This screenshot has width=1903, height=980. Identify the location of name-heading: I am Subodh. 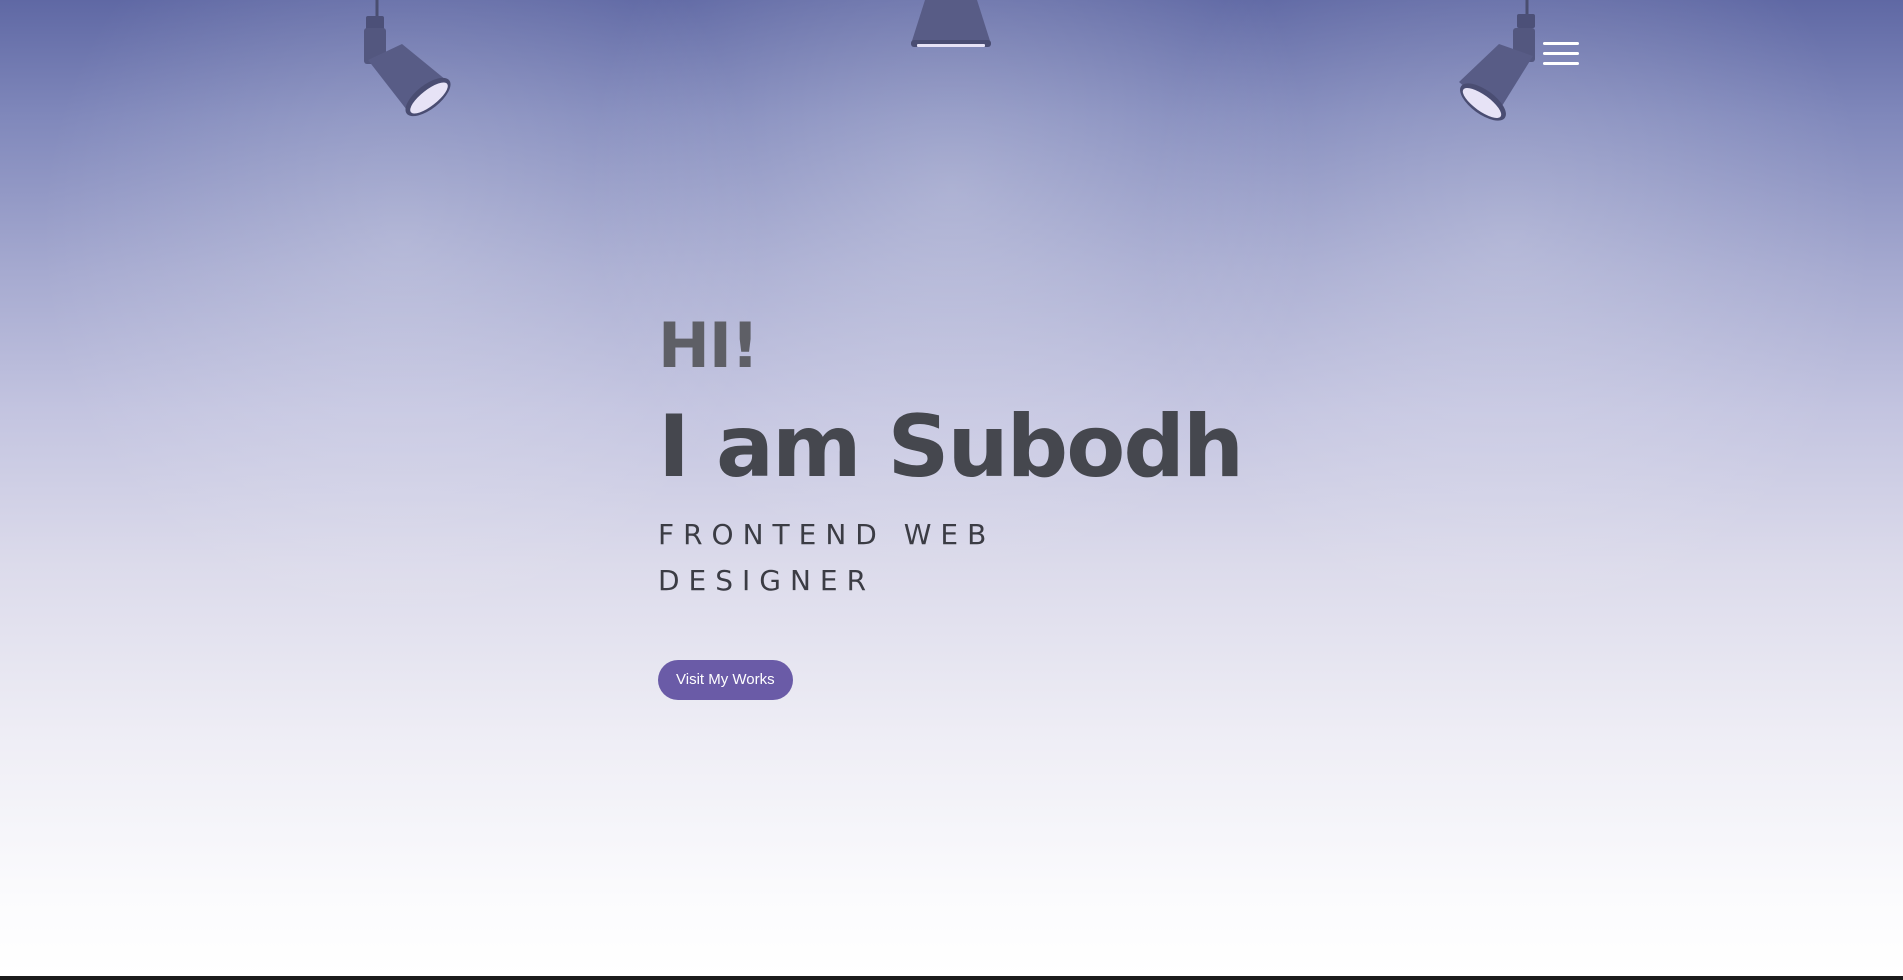
(951, 447).